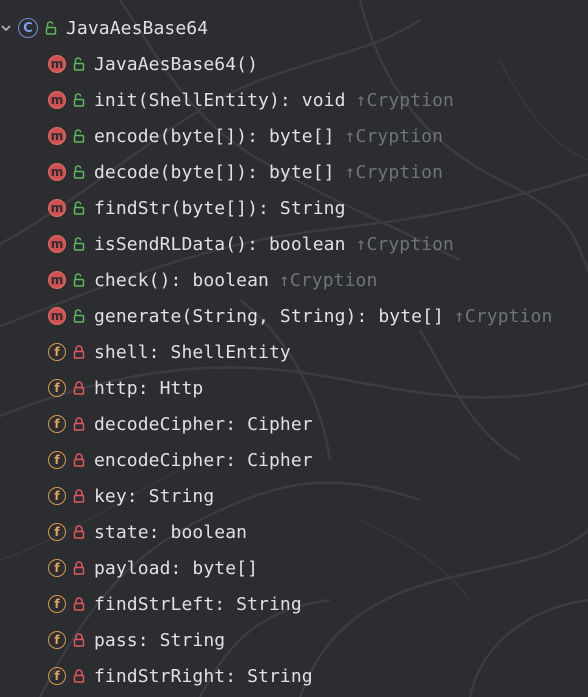  What do you see at coordinates (192, 352) in the screenshot?
I see `member-signature: shell: ShellEntity` at bounding box center [192, 352].